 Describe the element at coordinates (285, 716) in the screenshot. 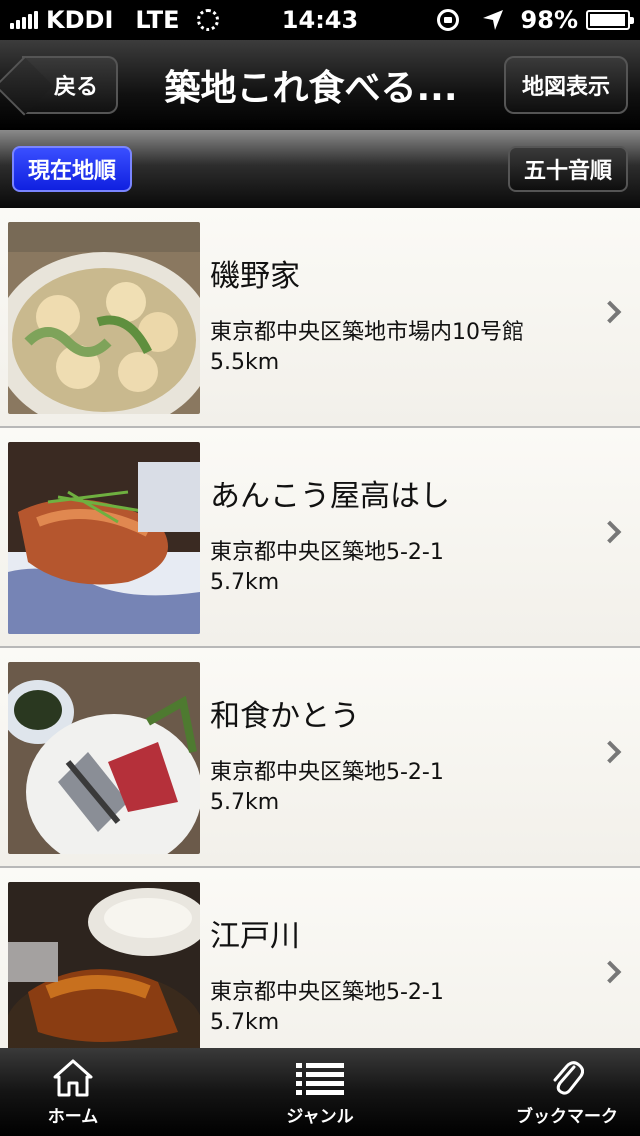

I see `restaurant-name: 和食かとう` at that location.